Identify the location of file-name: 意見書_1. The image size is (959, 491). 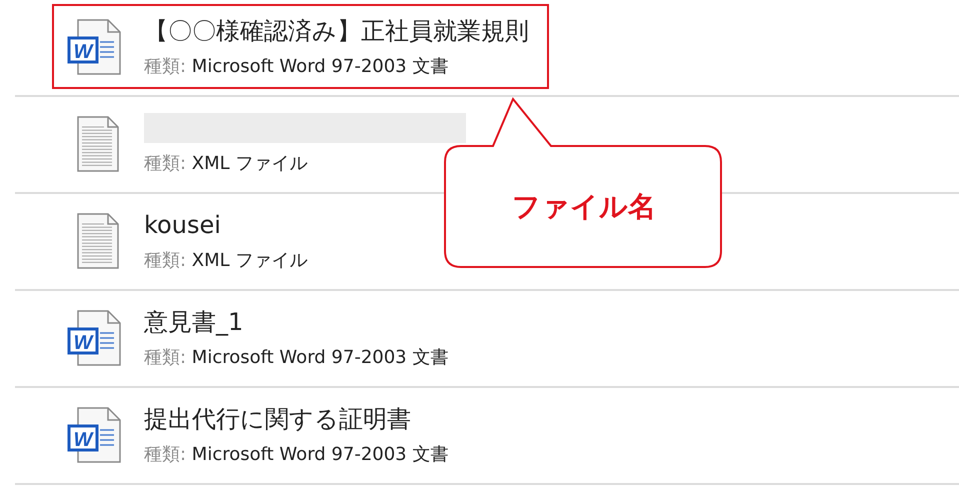
(194, 322).